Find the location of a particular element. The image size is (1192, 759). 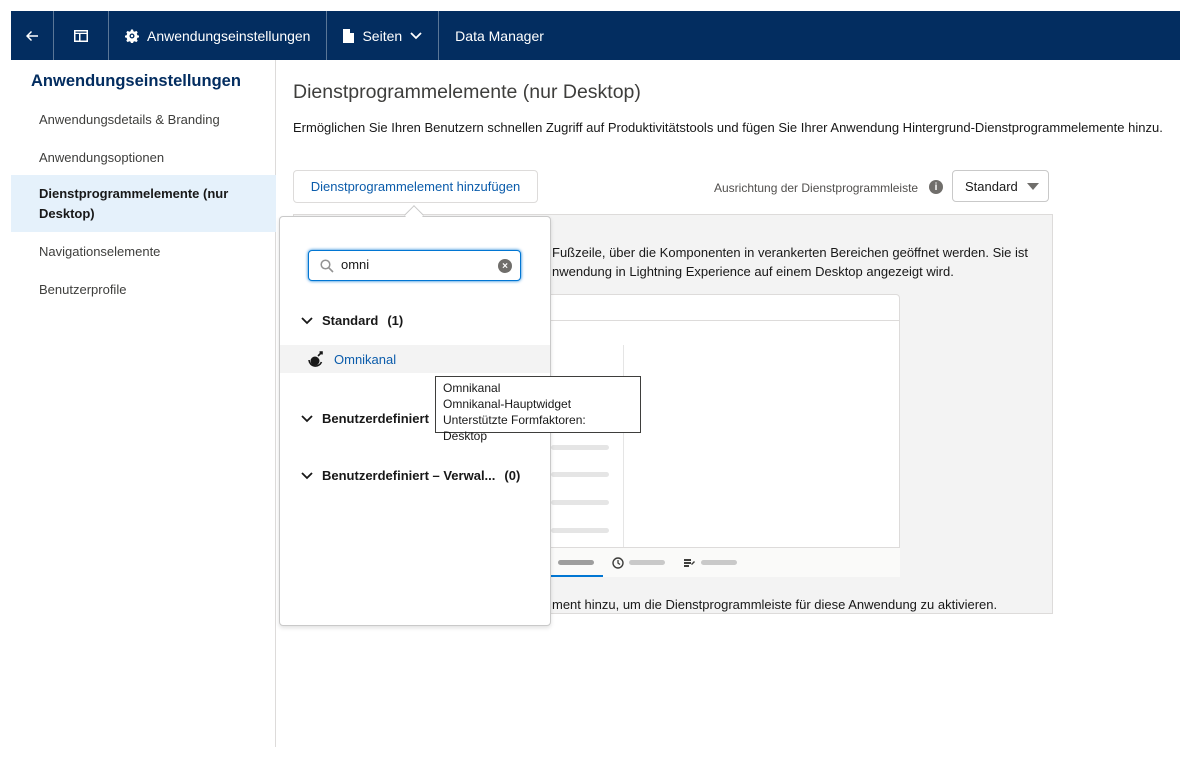

group-standard: Standard (1) is located at coordinates (352, 320).